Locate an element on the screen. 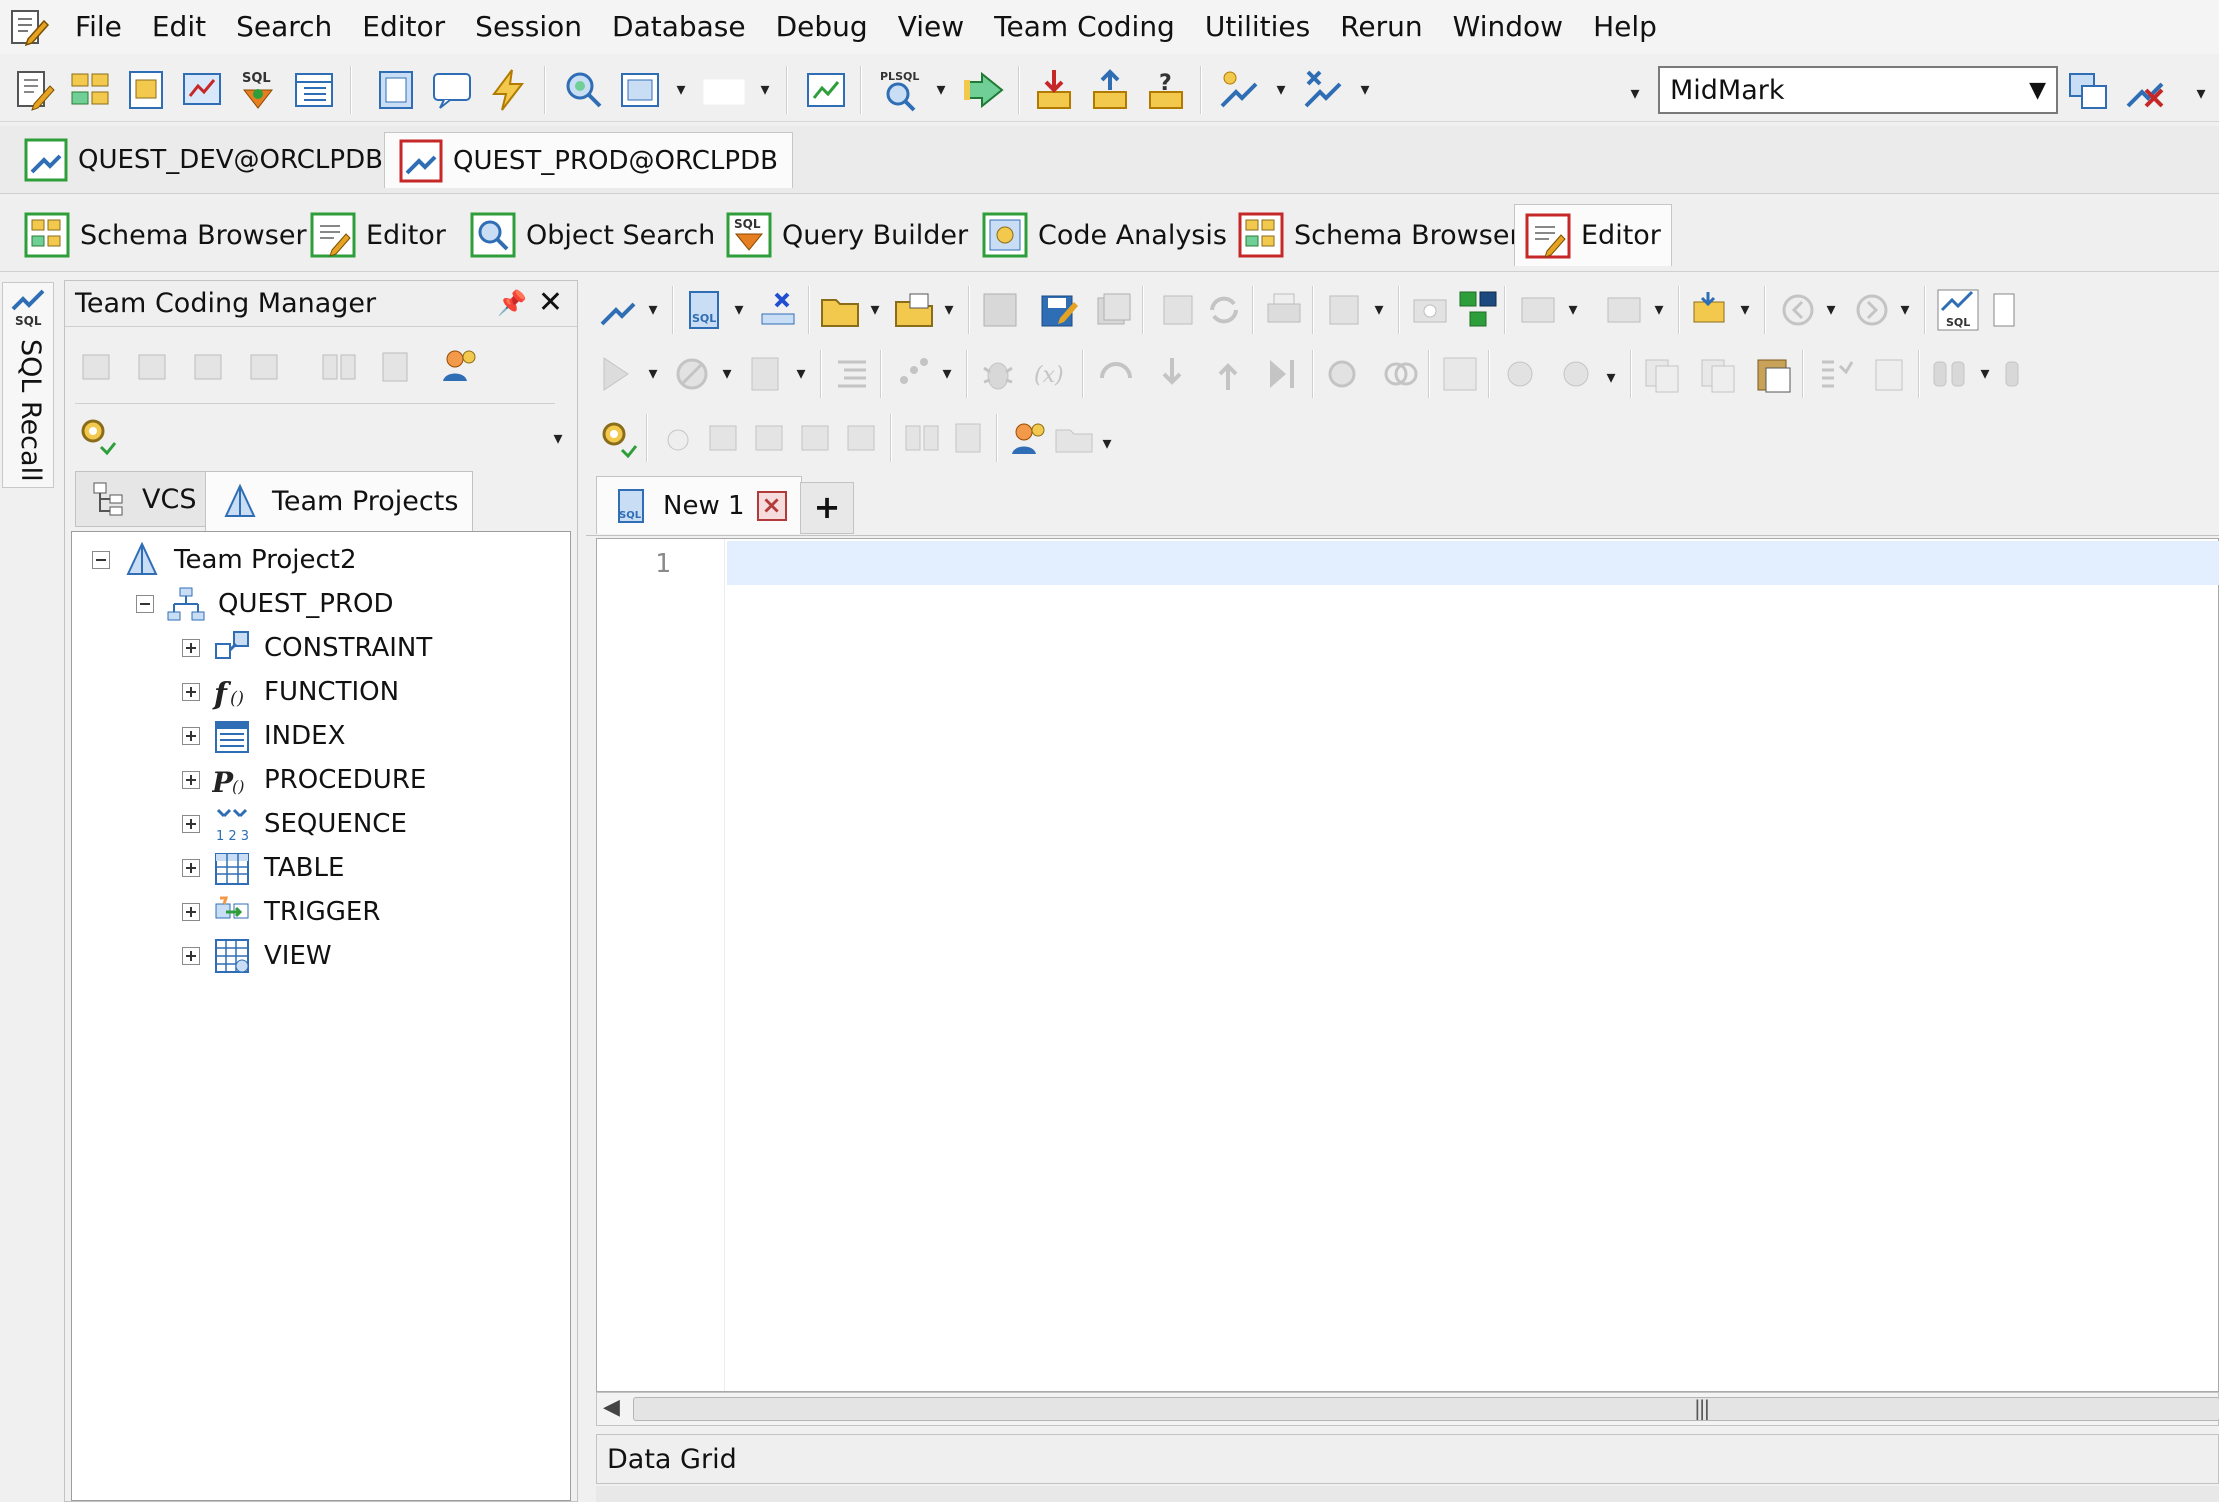 The height and width of the screenshot is (1502, 2219). doc-tab-new-1: SQL New 1 × is located at coordinates (699, 505).